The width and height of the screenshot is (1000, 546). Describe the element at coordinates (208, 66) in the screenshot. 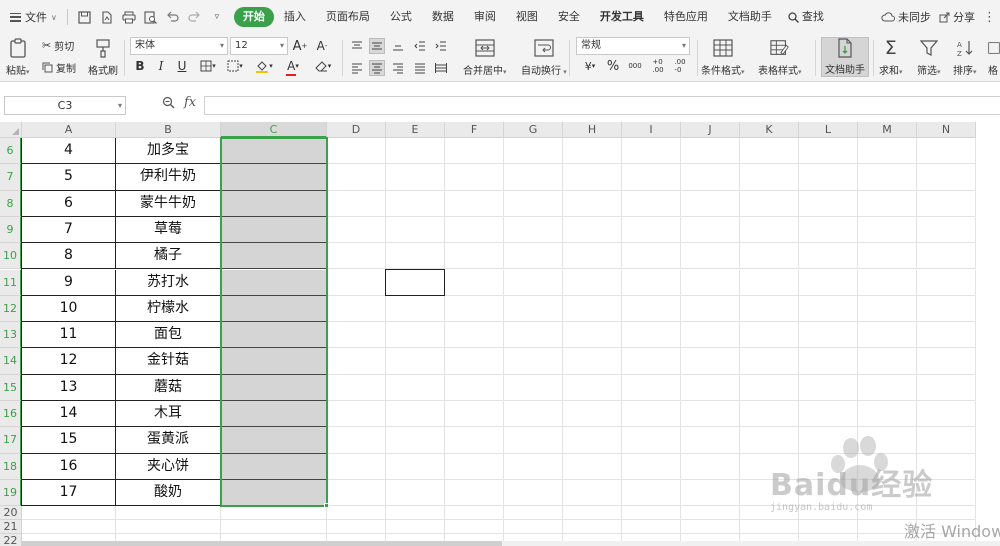

I see `borders-icon: ▾` at that location.